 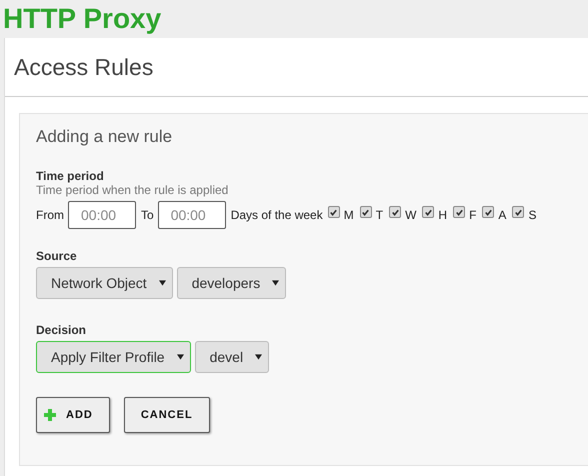 What do you see at coordinates (113, 357) in the screenshot?
I see `select-dropdown: Apply Filter Profile` at bounding box center [113, 357].